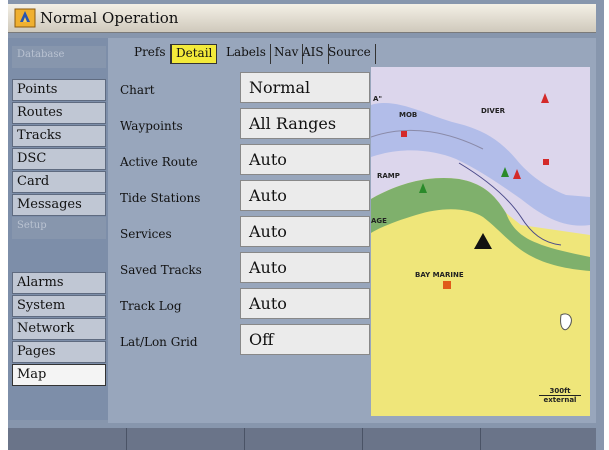 The height and width of the screenshot is (450, 609). Describe the element at coordinates (59, 182) in the screenshot. I see `sidebar-item-card: Card` at that location.